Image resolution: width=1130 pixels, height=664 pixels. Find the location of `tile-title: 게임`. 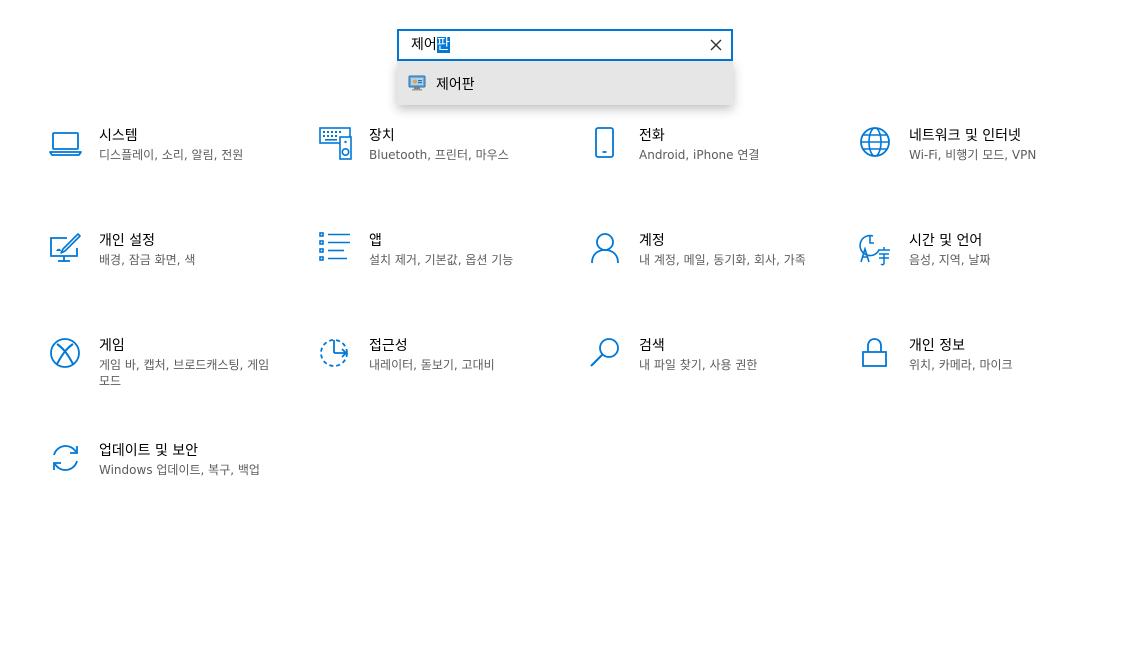

tile-title: 게임 is located at coordinates (112, 346).